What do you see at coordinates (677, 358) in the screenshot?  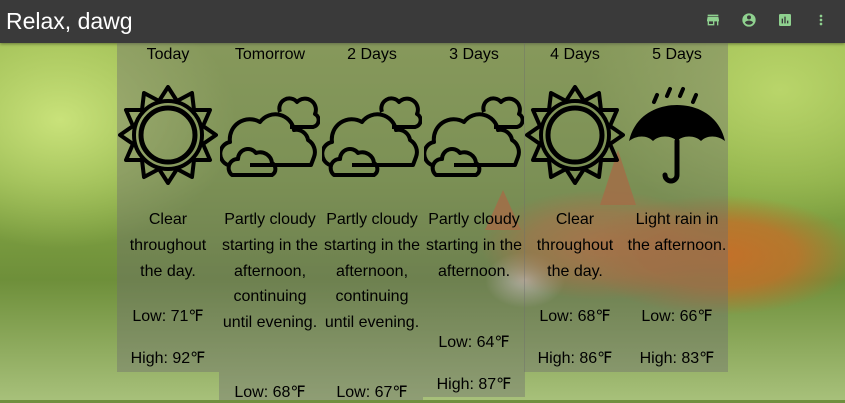 I see `high-temp: High: 83℉` at bounding box center [677, 358].